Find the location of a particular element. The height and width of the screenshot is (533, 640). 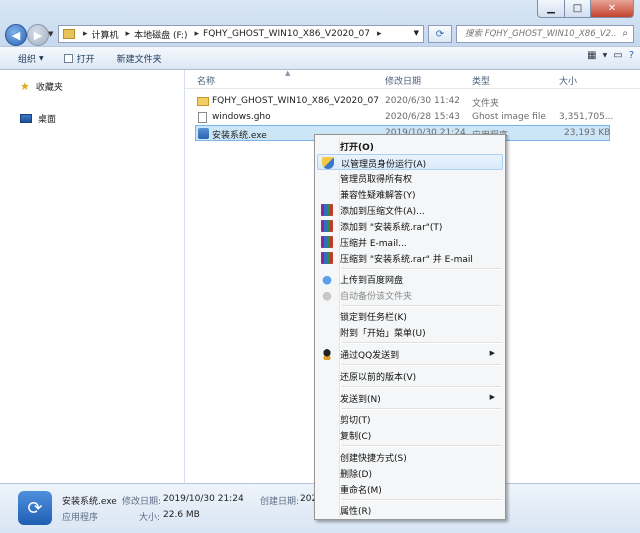

file-name: windows.gho is located at coordinates (241, 117).